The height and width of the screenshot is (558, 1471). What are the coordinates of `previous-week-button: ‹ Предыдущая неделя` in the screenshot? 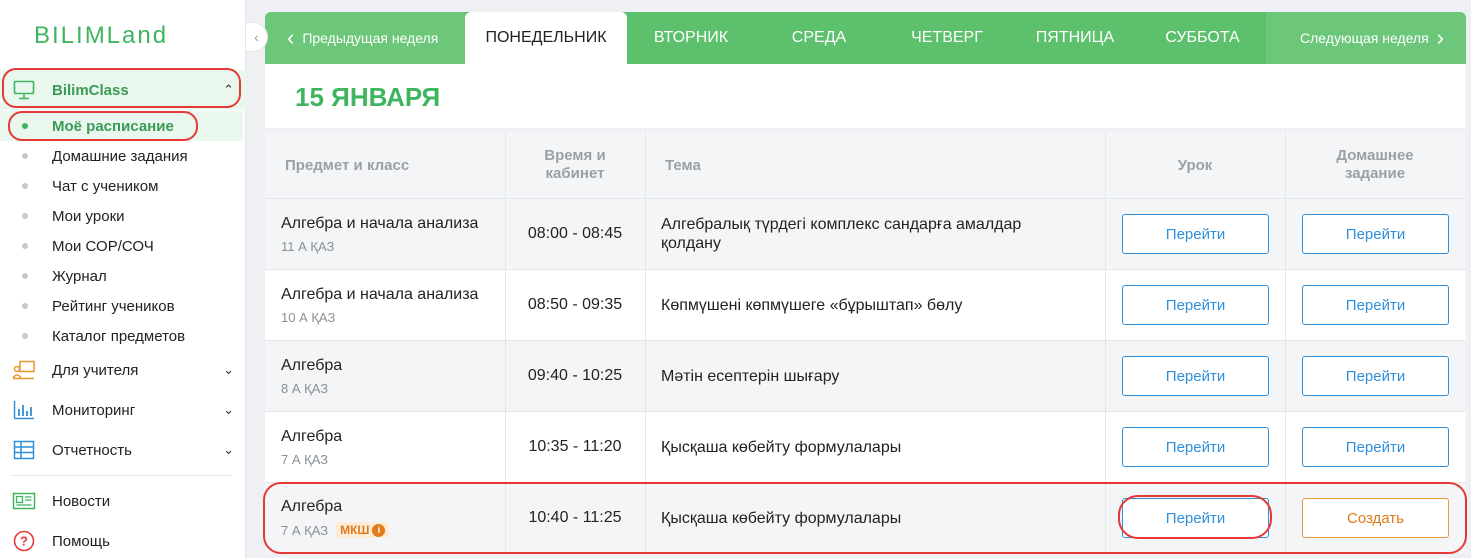 It's located at (365, 38).